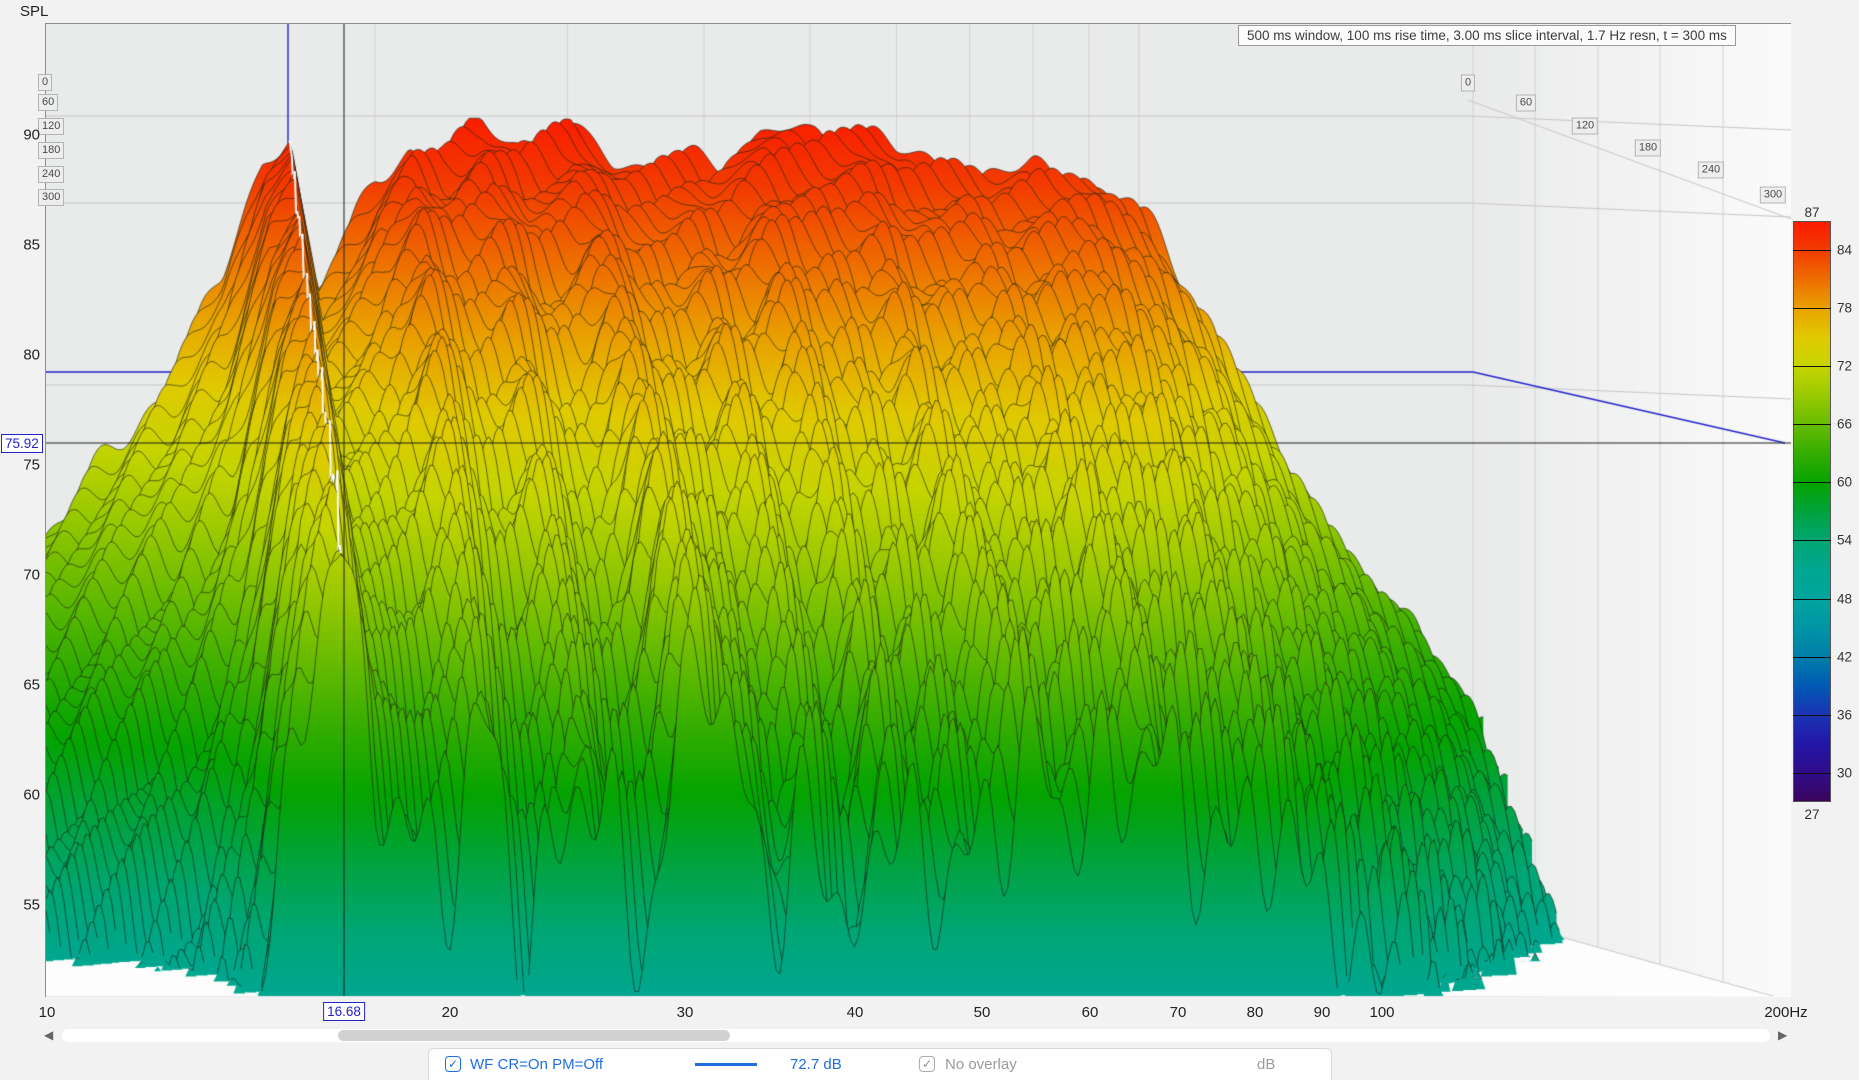 Image resolution: width=1859 pixels, height=1080 pixels. Describe the element at coordinates (534, 1035) in the screenshot. I see `scrollbar-thumb` at that location.